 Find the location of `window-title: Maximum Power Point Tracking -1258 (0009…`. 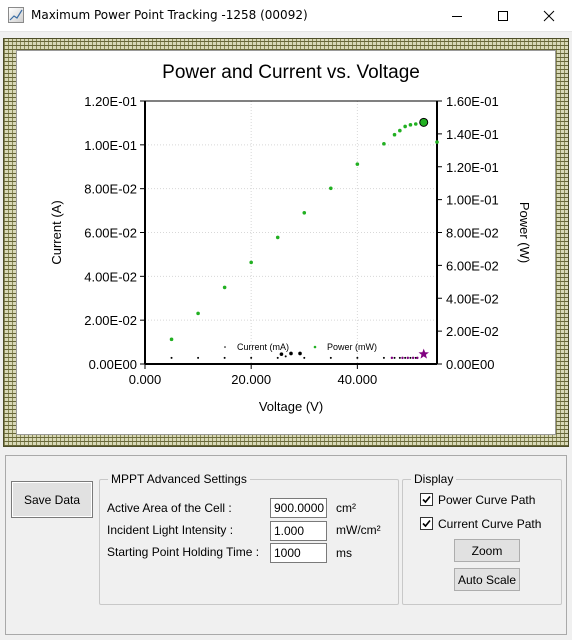

window-title: Maximum Power Point Tracking -1258 (0009… is located at coordinates (169, 15).